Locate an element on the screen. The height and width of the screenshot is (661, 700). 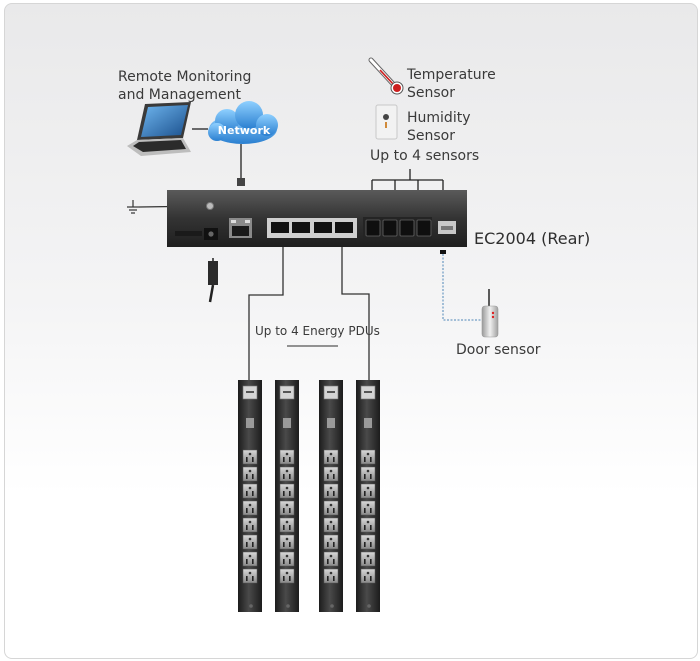
remote-monitoring-label-1: Remote Monitoring is located at coordinates (185, 77).